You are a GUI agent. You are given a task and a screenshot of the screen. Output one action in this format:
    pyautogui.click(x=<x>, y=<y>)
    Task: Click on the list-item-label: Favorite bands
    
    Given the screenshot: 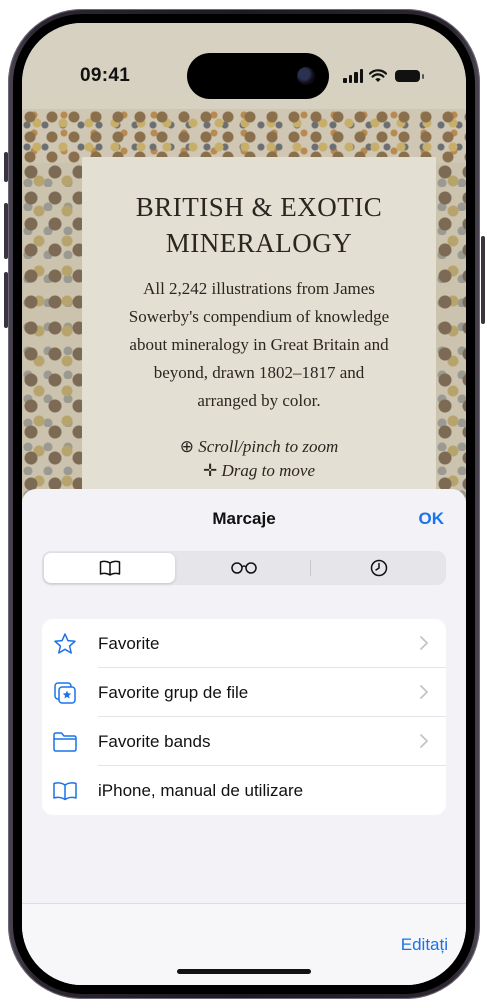 What is the action you would take?
    pyautogui.click(x=154, y=741)
    